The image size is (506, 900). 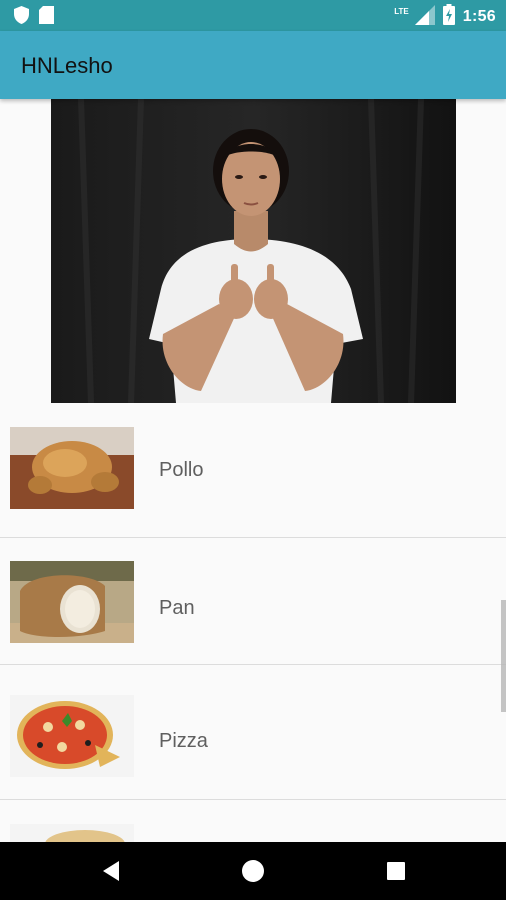 What do you see at coordinates (72, 736) in the screenshot?
I see `pizza-image` at bounding box center [72, 736].